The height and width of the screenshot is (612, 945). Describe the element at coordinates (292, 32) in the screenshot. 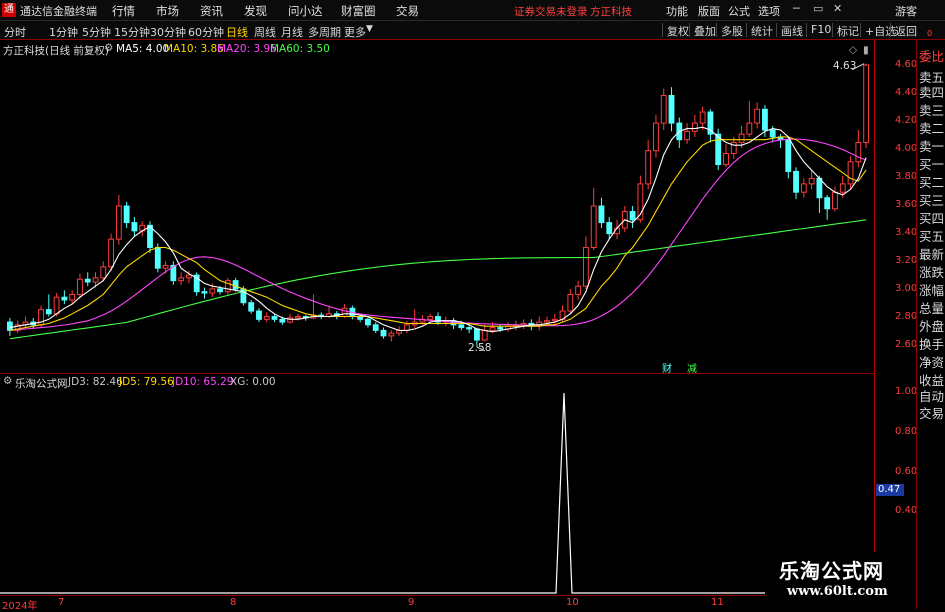

I see `period-monthly: 月线` at that location.